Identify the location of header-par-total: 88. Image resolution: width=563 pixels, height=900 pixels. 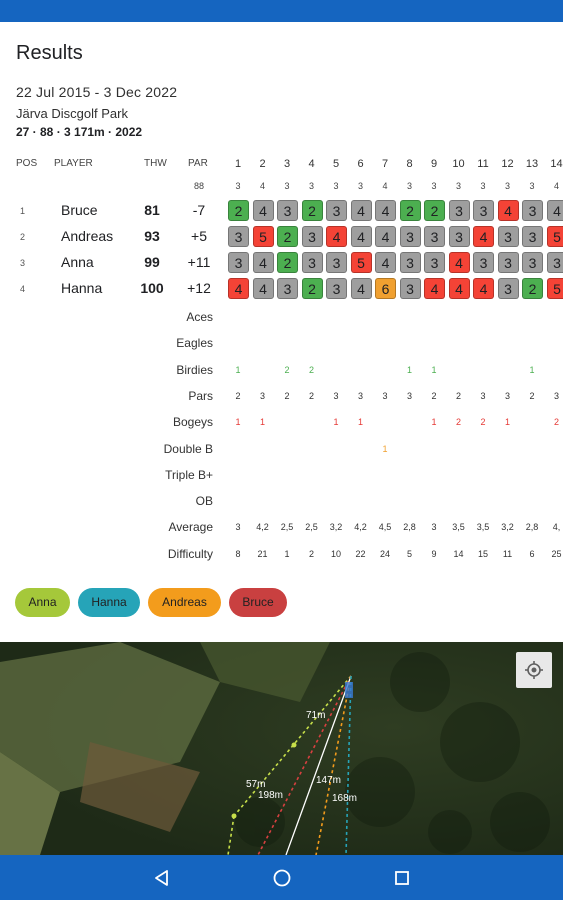
(199, 186).